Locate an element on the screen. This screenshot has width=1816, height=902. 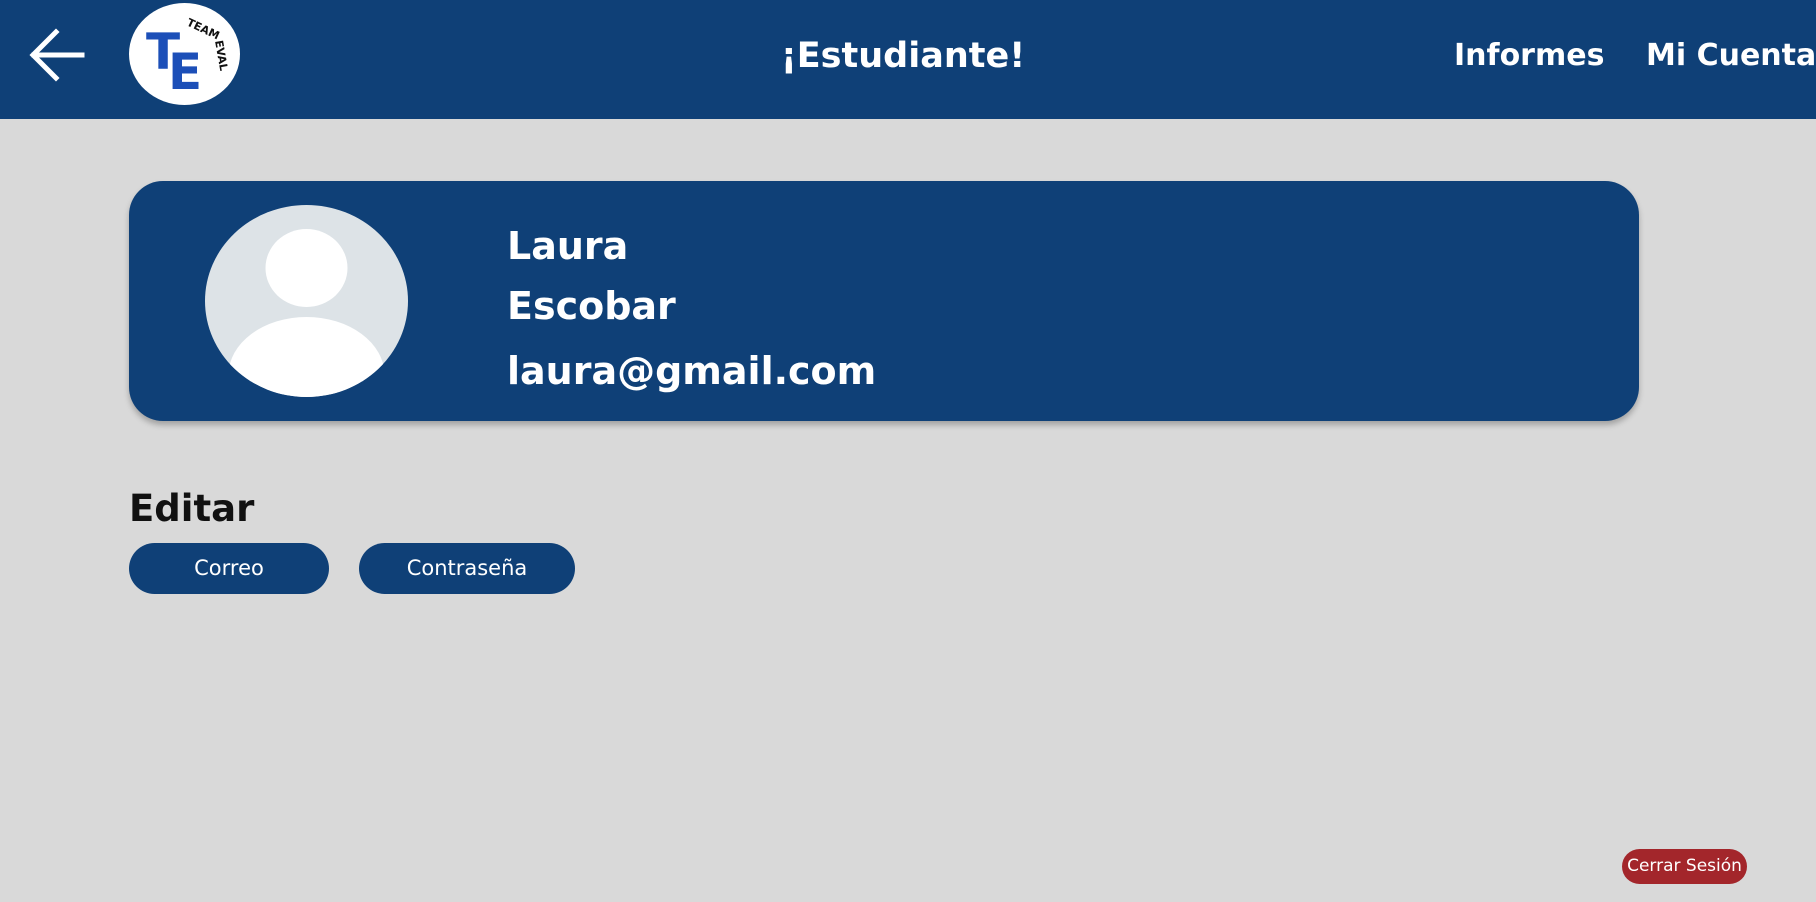
user-avatar-icon is located at coordinates (306, 313).